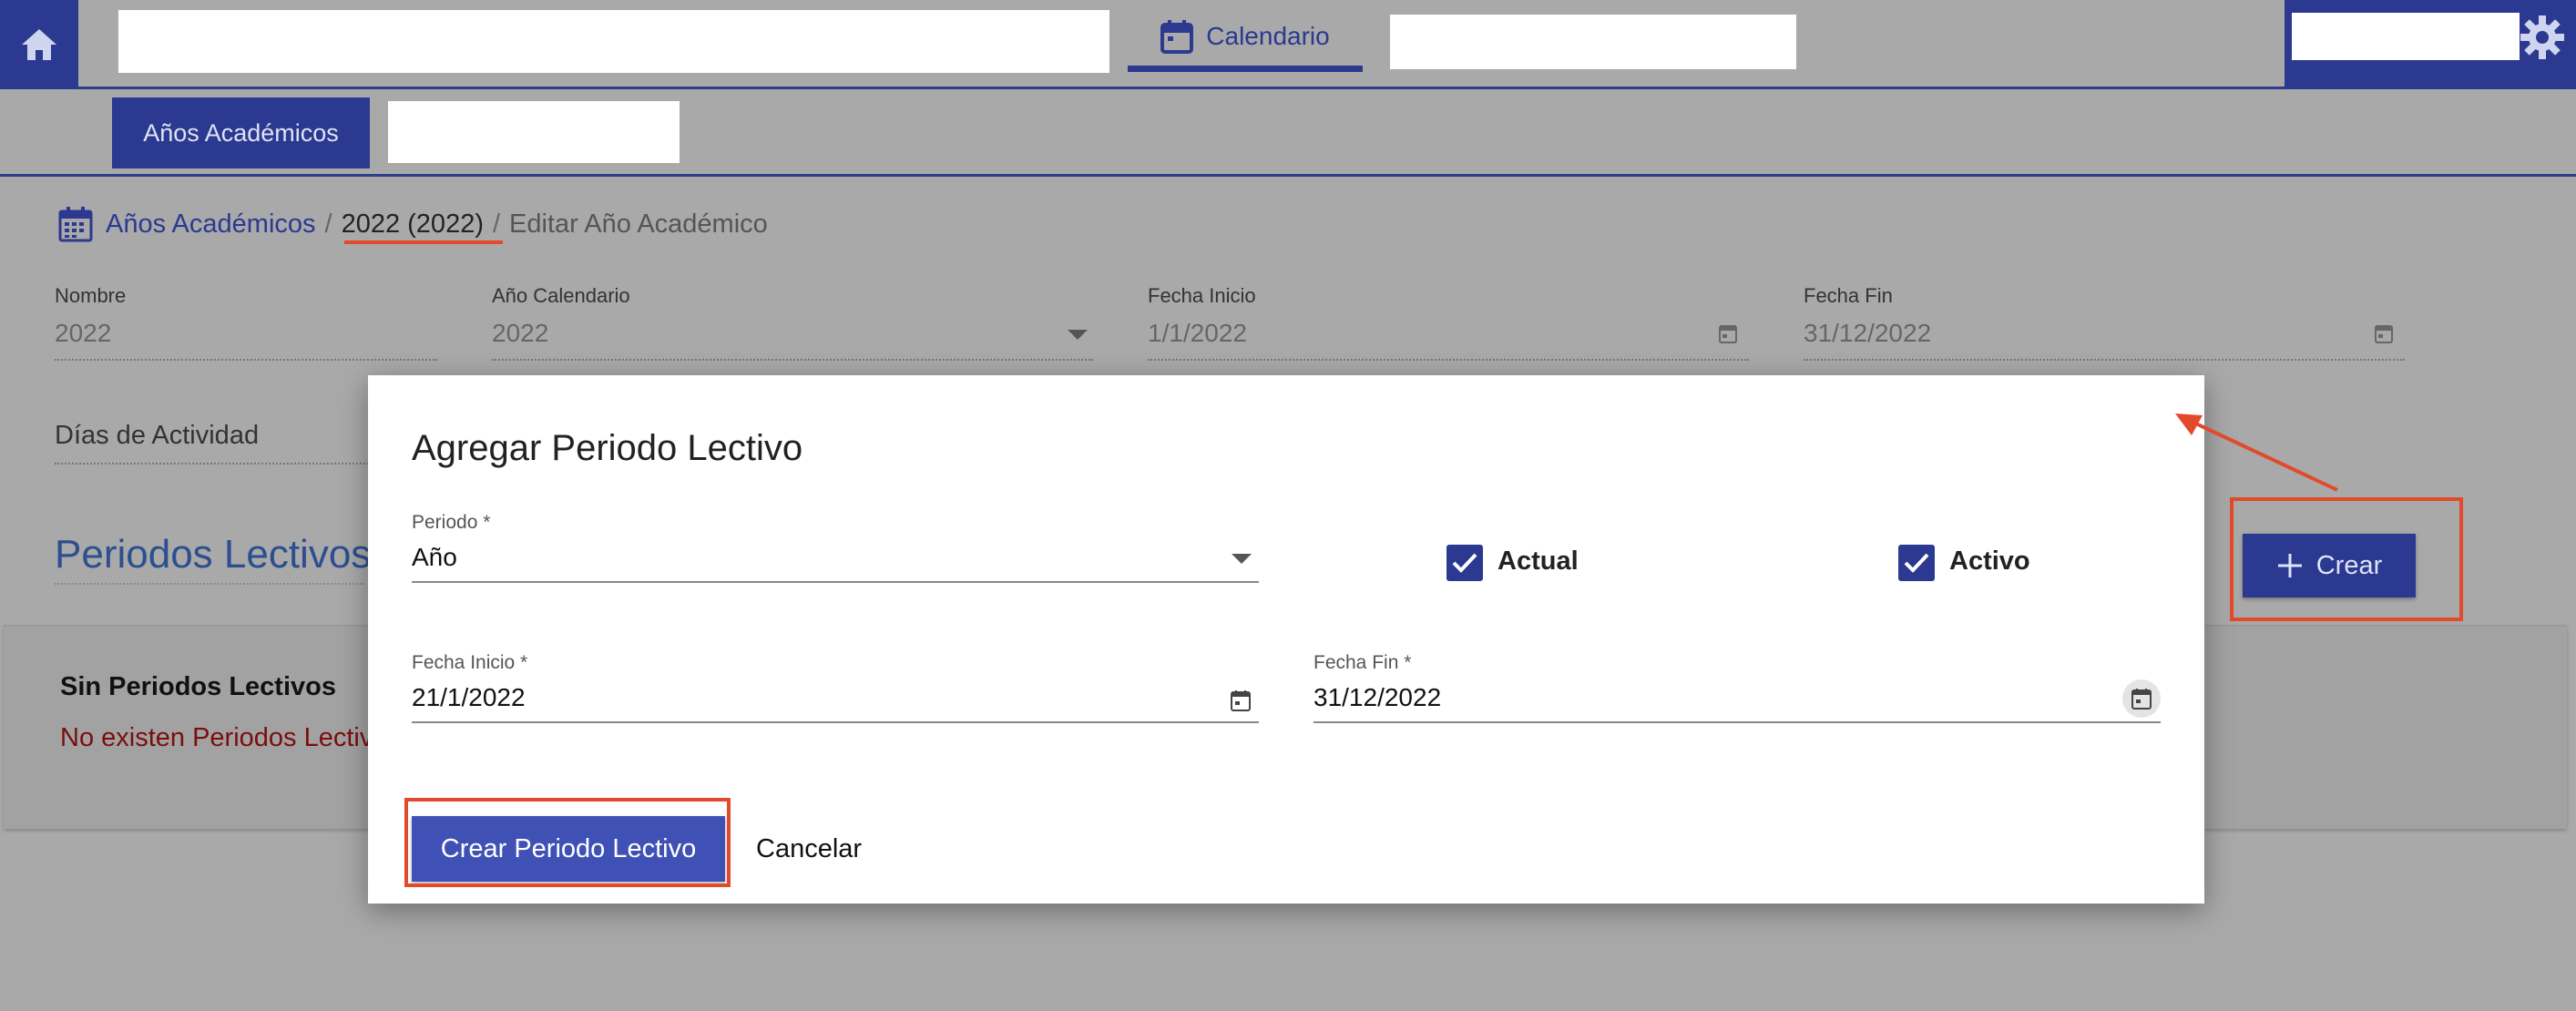 Image resolution: width=2576 pixels, height=1011 pixels. I want to click on dialog-fecha-inicio-label: Fecha Inicio *, so click(470, 662).